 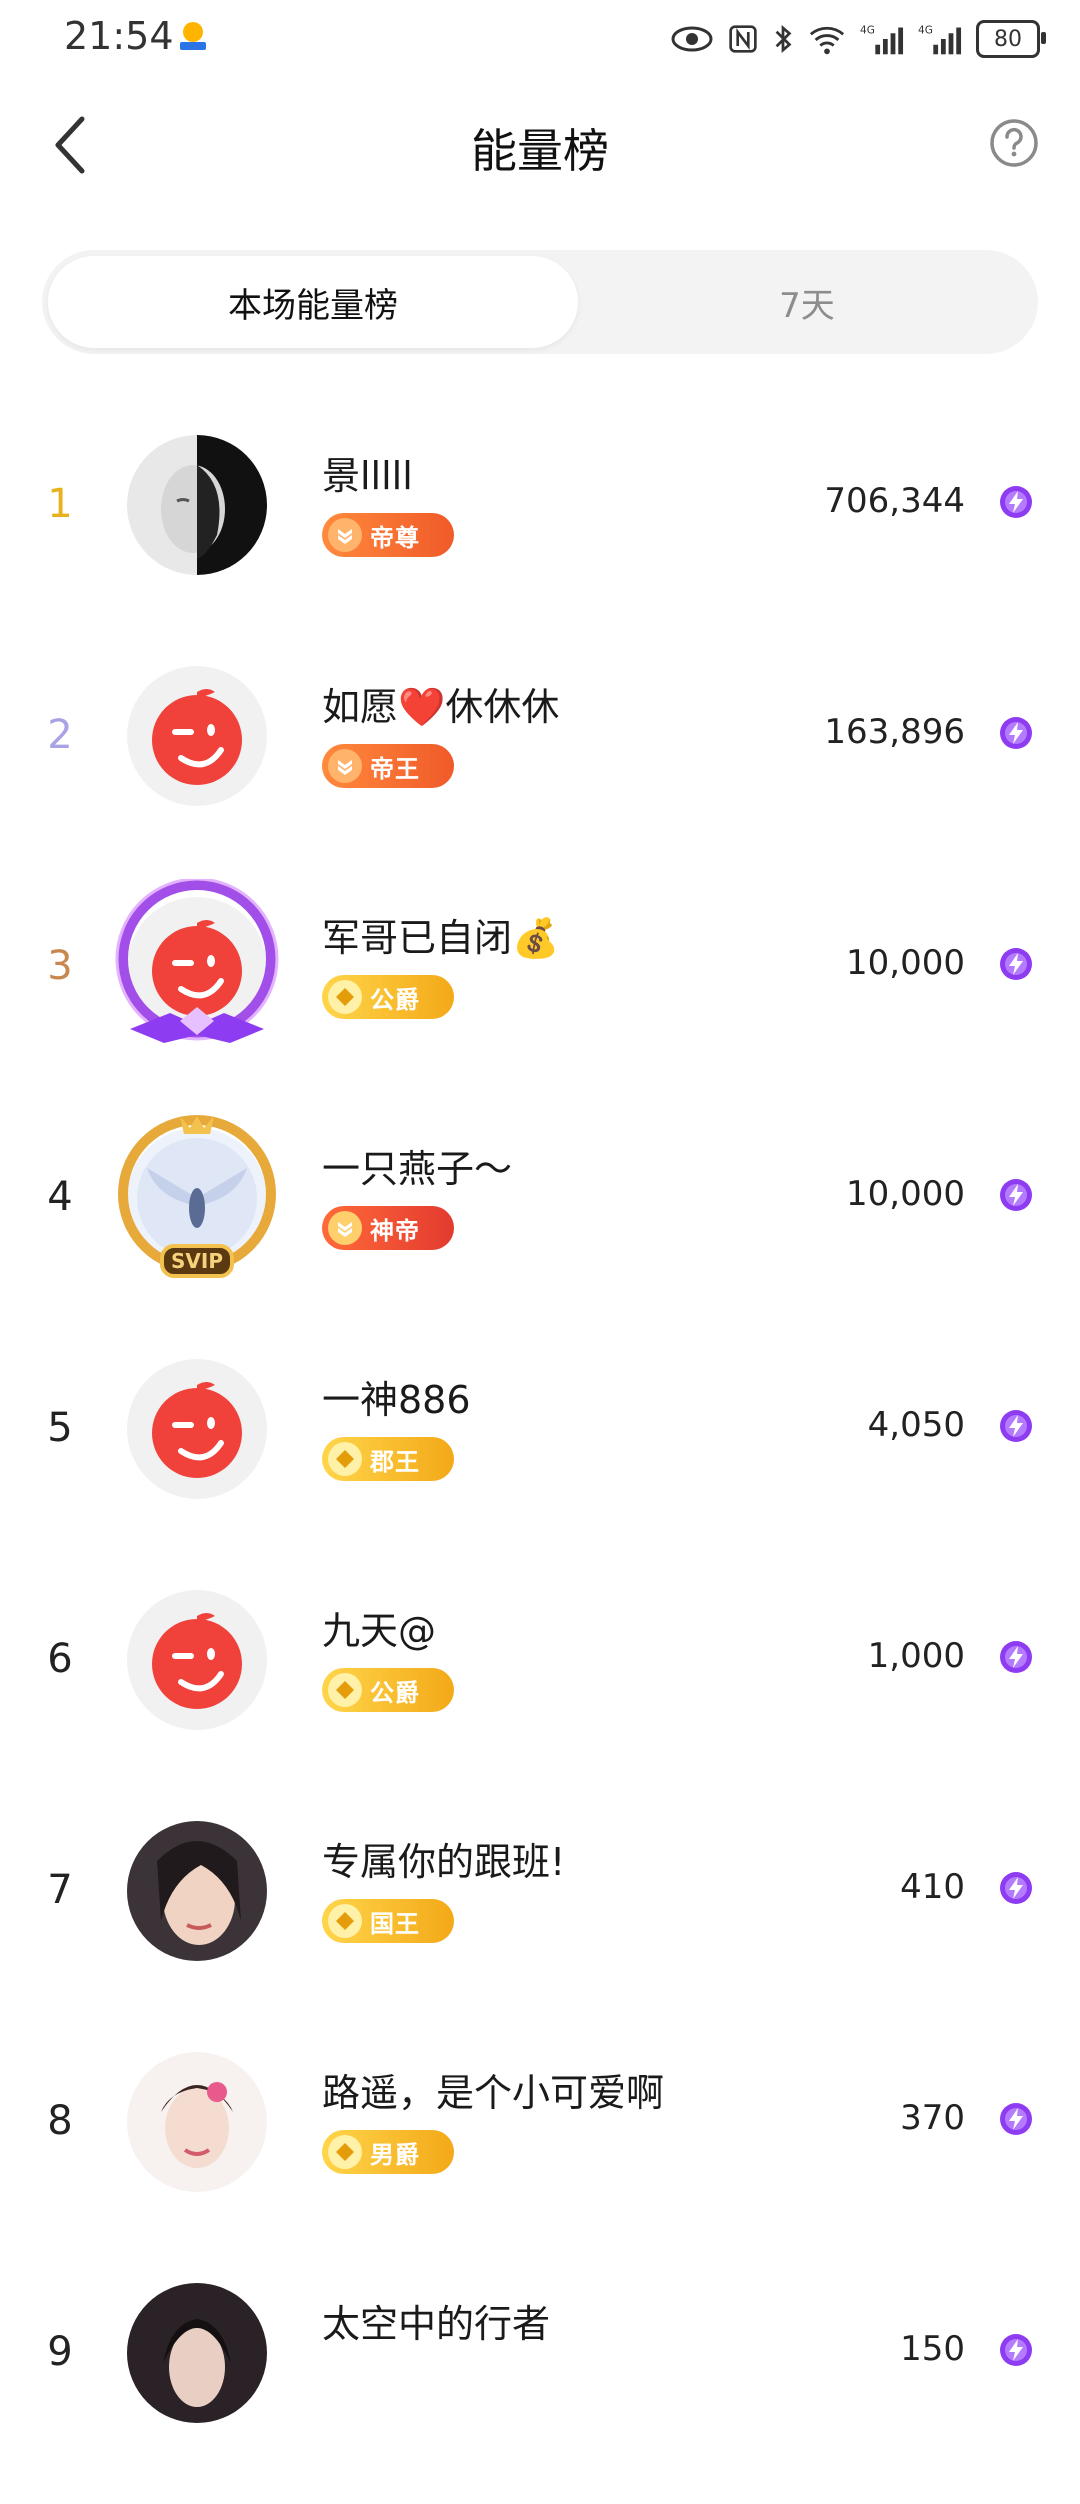 What do you see at coordinates (743, 39) in the screenshot?
I see `nfc-icon` at bounding box center [743, 39].